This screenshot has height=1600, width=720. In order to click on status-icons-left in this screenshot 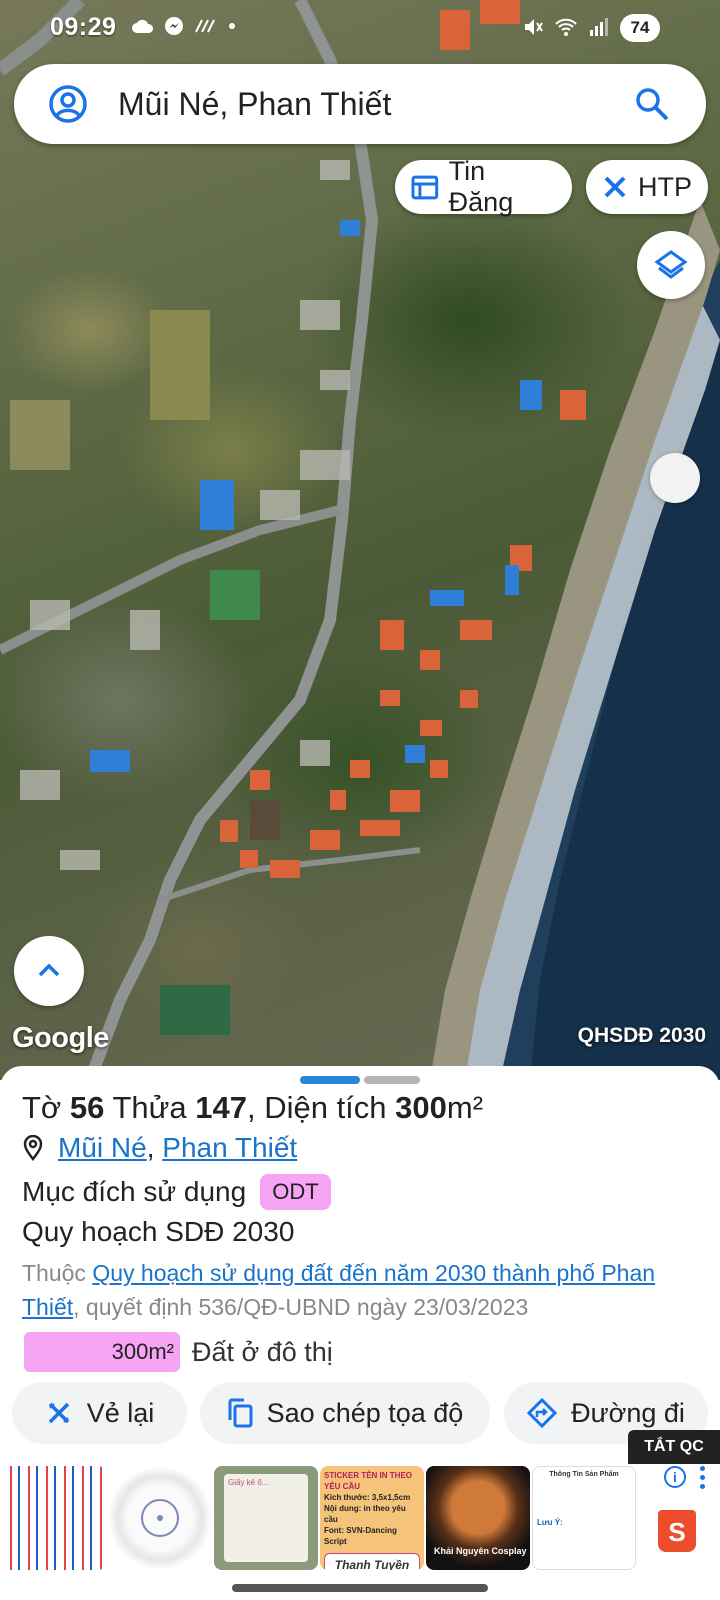, I will do `click(184, 26)`.